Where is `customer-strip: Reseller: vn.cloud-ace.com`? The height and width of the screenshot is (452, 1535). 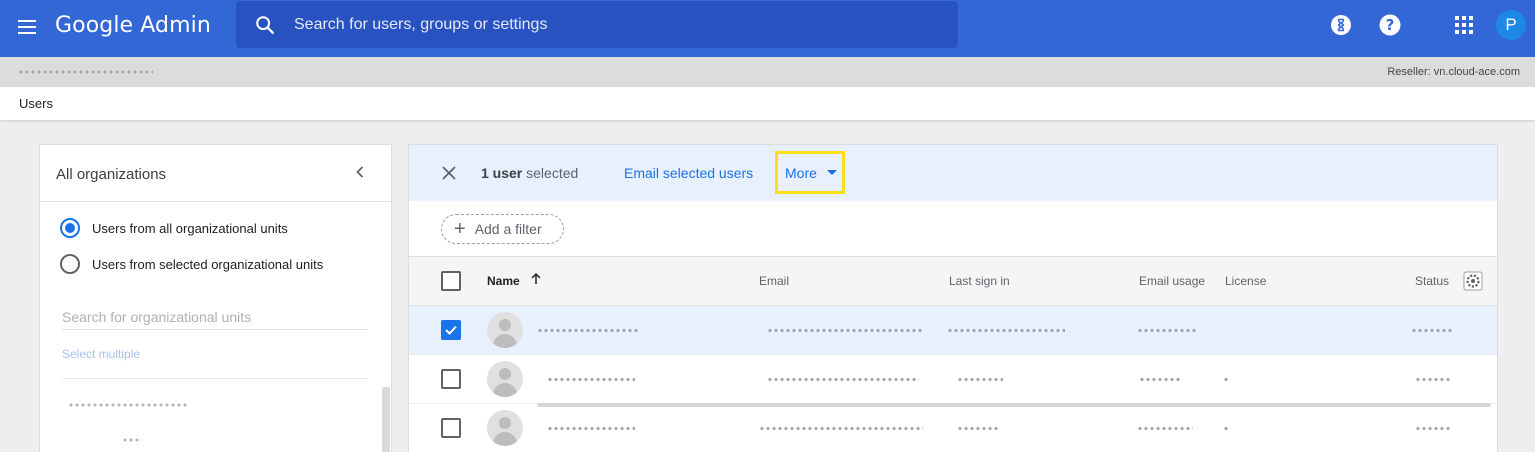 customer-strip: Reseller: vn.cloud-ace.com is located at coordinates (767, 72).